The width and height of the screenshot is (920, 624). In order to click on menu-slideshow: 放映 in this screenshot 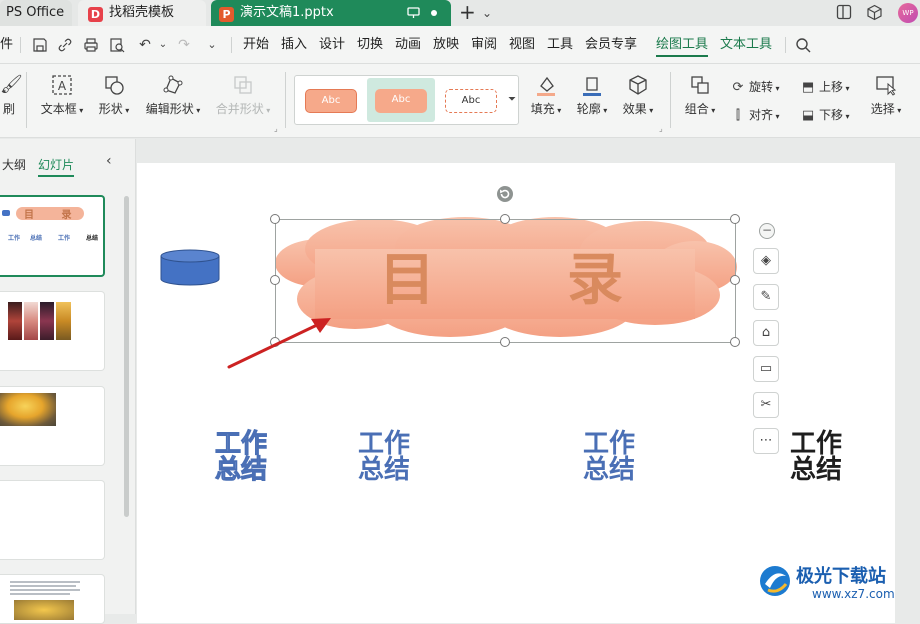, I will do `click(446, 45)`.